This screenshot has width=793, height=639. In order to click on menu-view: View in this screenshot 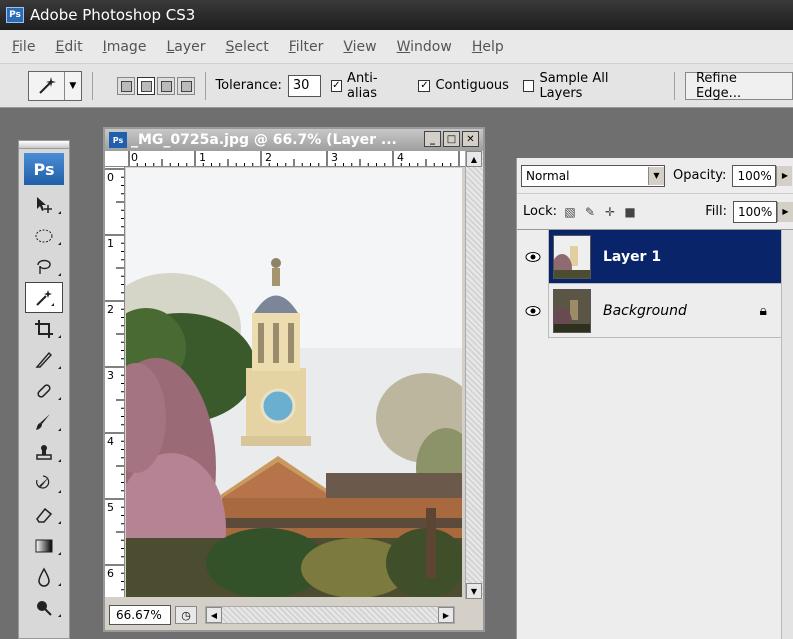, I will do `click(359, 47)`.